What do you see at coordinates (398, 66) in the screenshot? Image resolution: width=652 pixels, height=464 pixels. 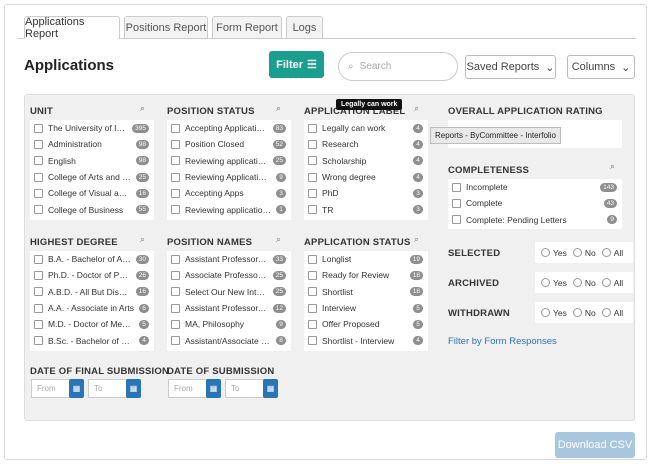 I see `search-input: ⌕ Search` at bounding box center [398, 66].